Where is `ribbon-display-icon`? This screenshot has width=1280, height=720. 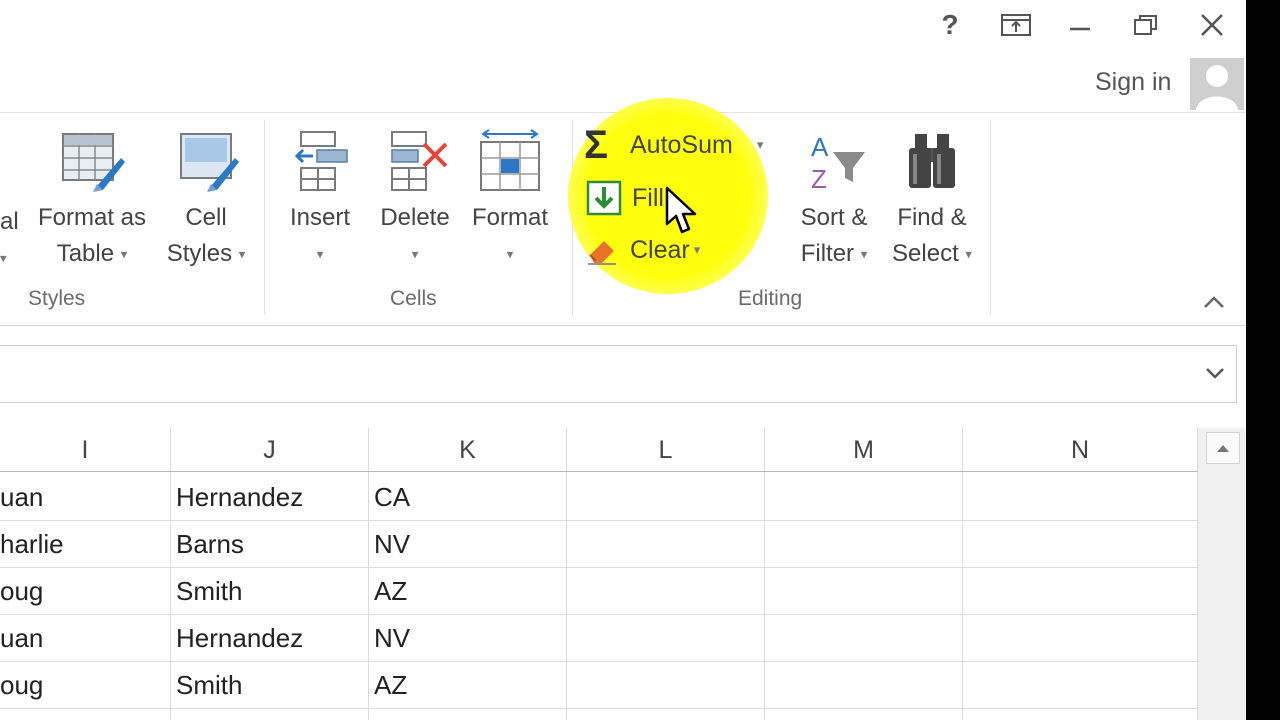 ribbon-display-icon is located at coordinates (1016, 25).